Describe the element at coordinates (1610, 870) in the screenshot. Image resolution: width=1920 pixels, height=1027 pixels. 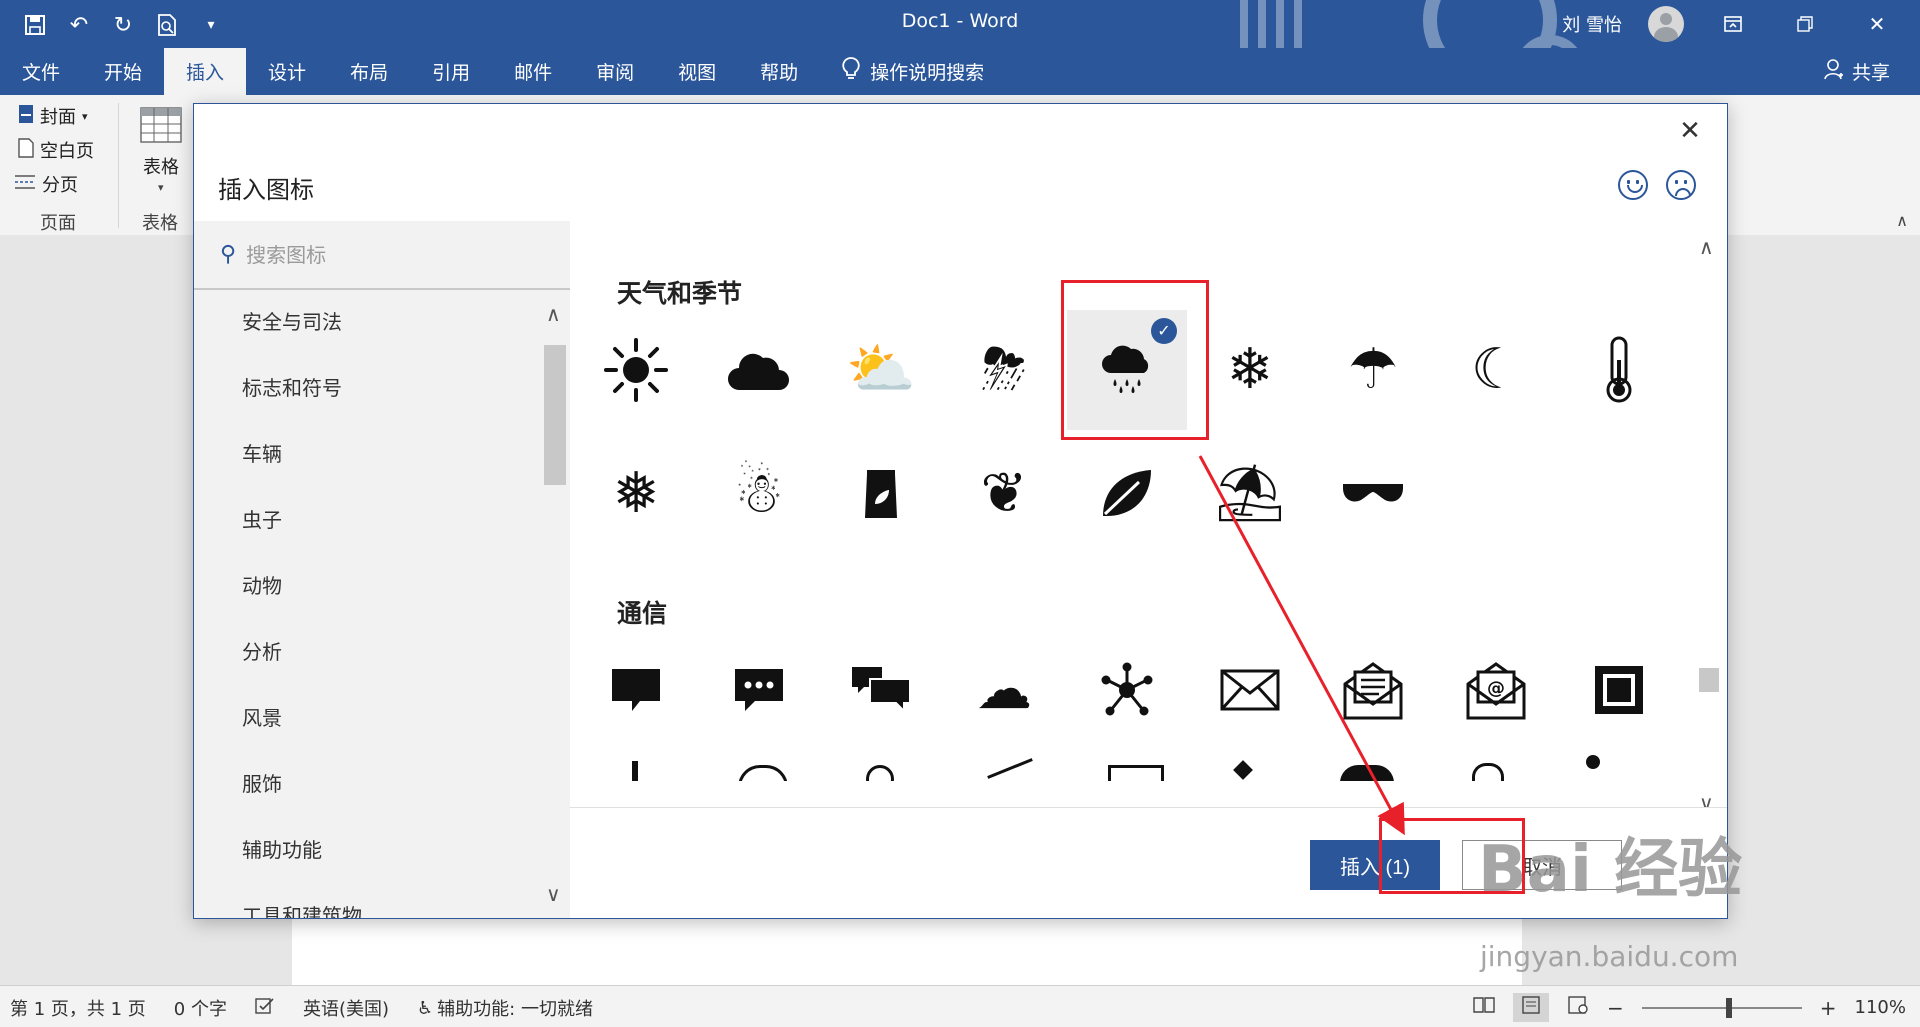
I see `watermark-main: Bai 经验` at that location.